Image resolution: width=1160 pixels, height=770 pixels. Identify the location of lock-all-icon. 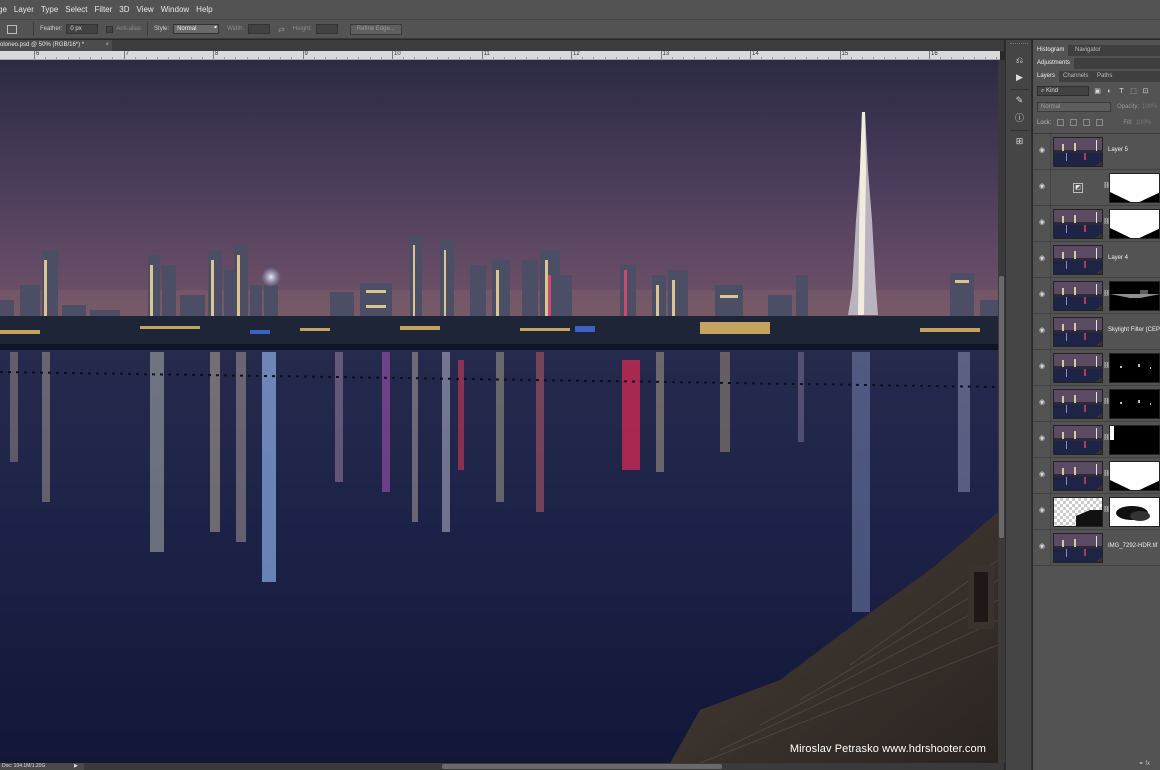
(1100, 122).